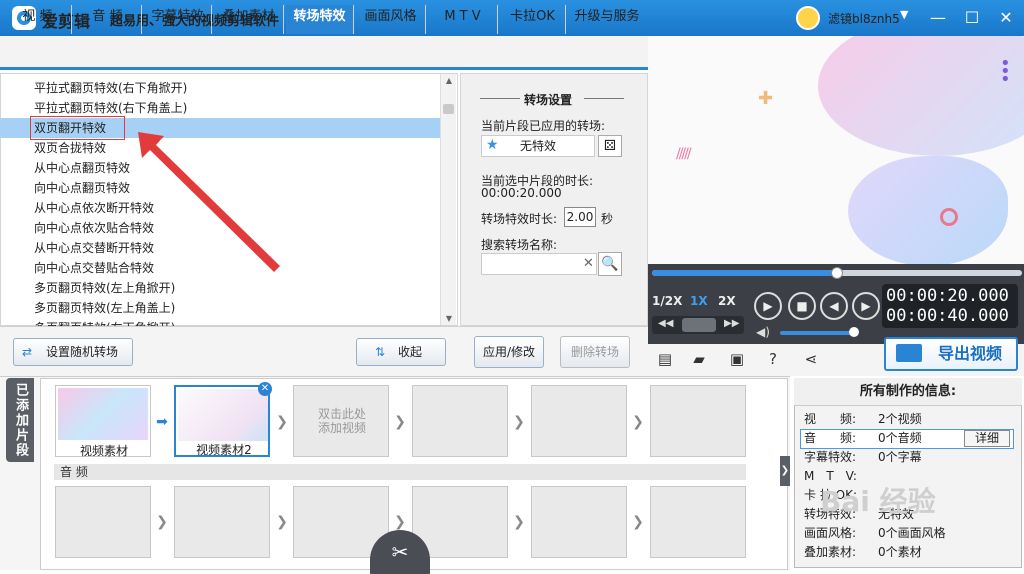  What do you see at coordinates (731, 323) in the screenshot?
I see `fast-forward-icon: ▶▶` at bounding box center [731, 323].